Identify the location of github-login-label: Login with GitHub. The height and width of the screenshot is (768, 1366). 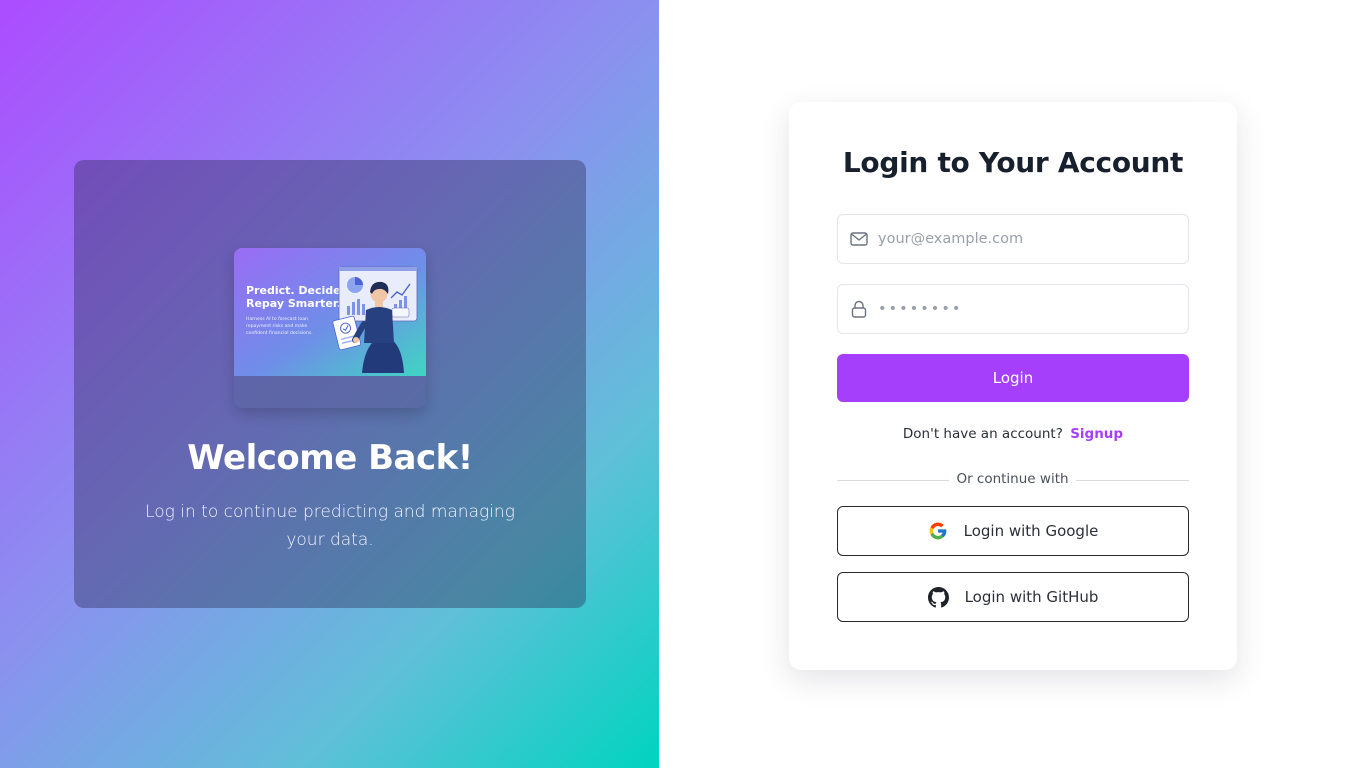
(1031, 597).